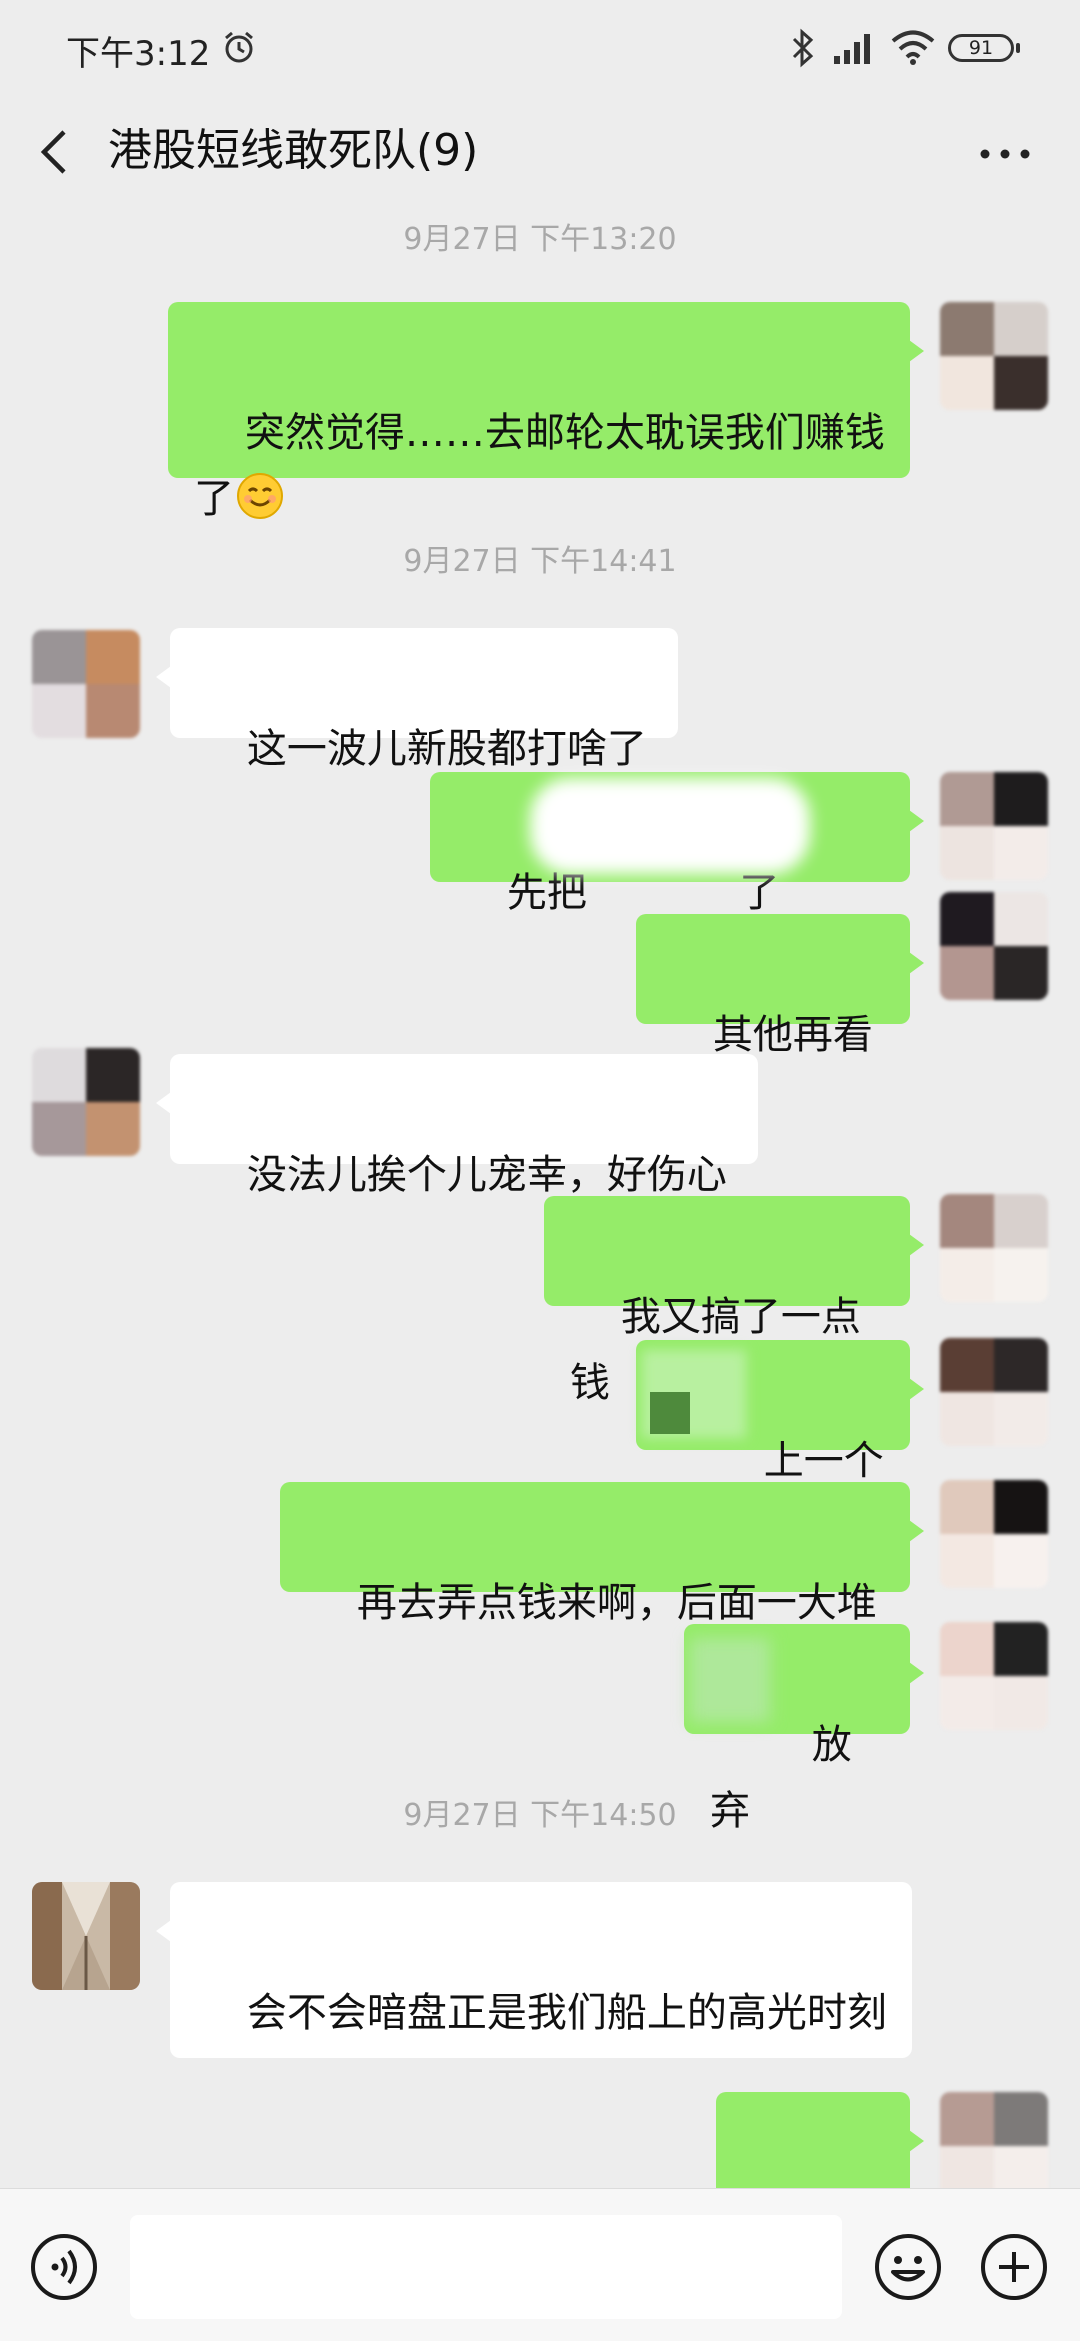 This screenshot has width=1080, height=2341. What do you see at coordinates (293, 150) in the screenshot?
I see `chat-title: 港股短线敢死队(9)` at bounding box center [293, 150].